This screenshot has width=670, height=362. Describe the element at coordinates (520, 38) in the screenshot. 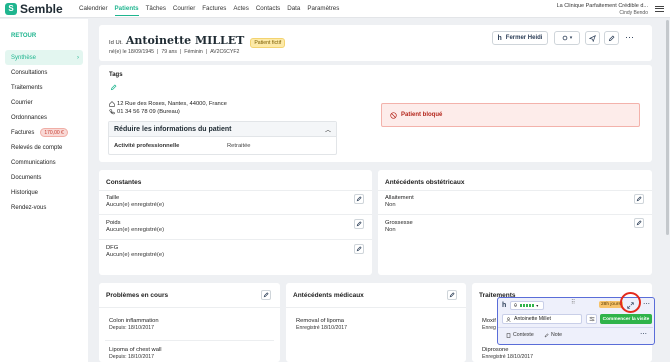

I see `close-heidi-button: h Fermer Heidi` at that location.